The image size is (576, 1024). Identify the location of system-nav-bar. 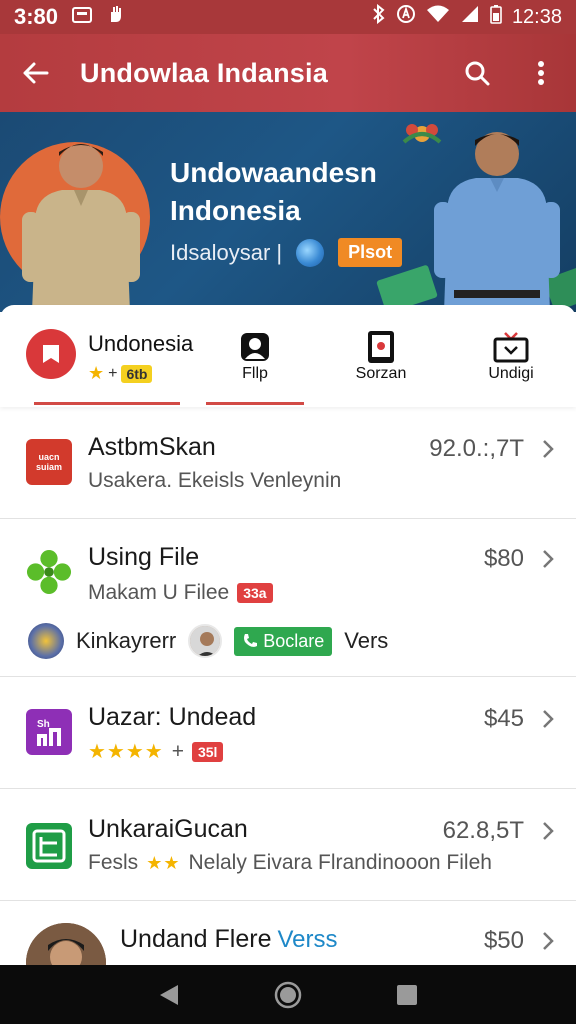
(288, 994).